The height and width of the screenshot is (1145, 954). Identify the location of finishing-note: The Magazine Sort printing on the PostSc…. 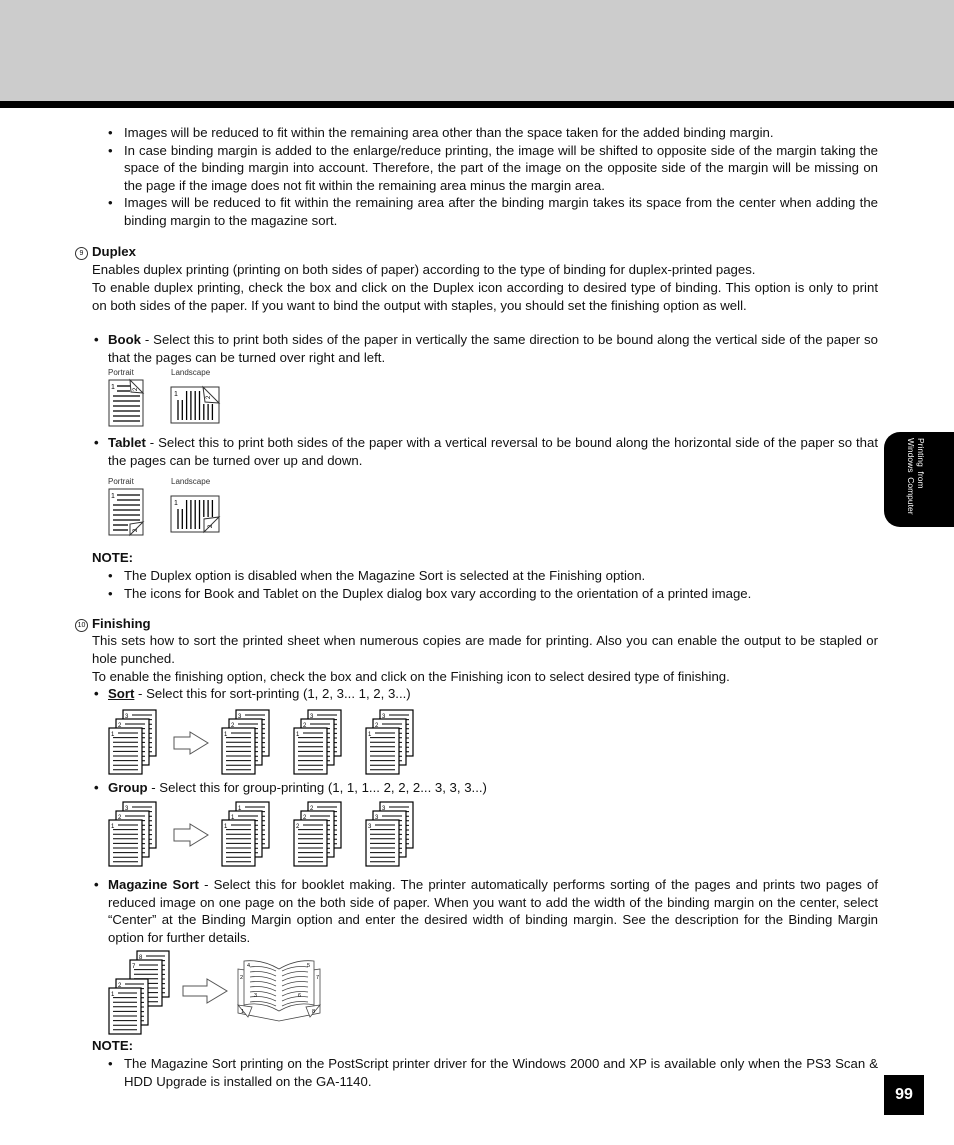
(493, 1072).